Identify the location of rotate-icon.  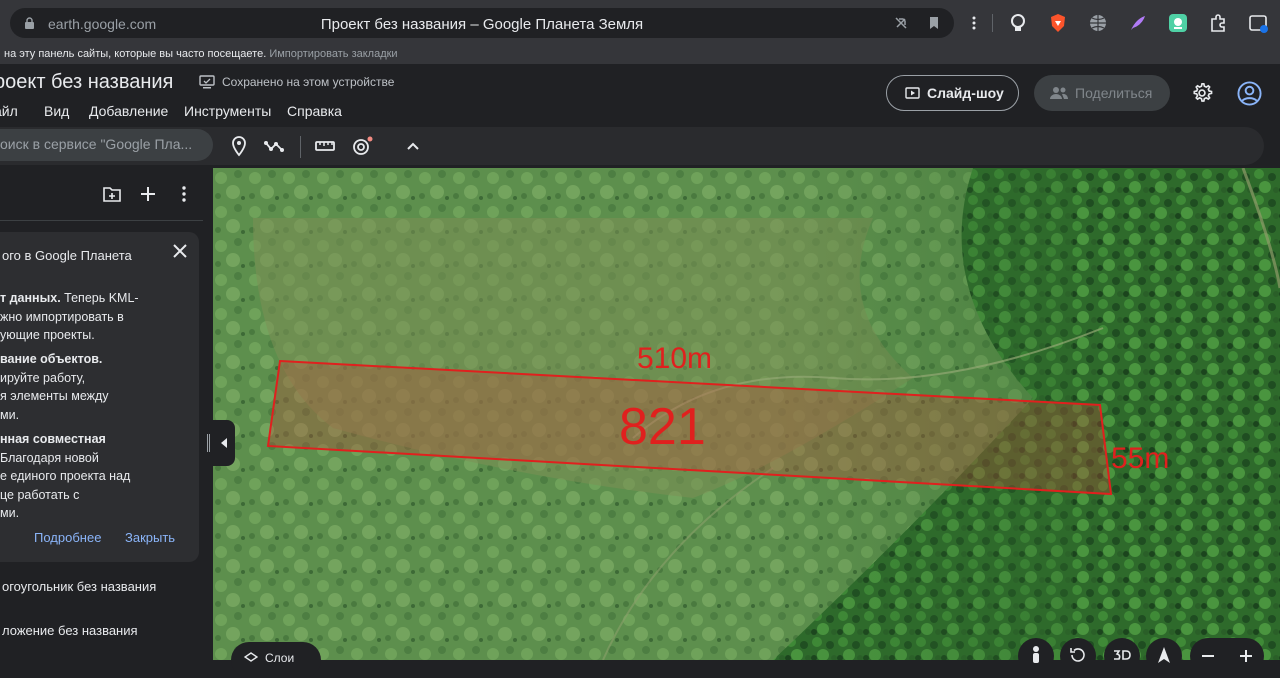
(1077, 655).